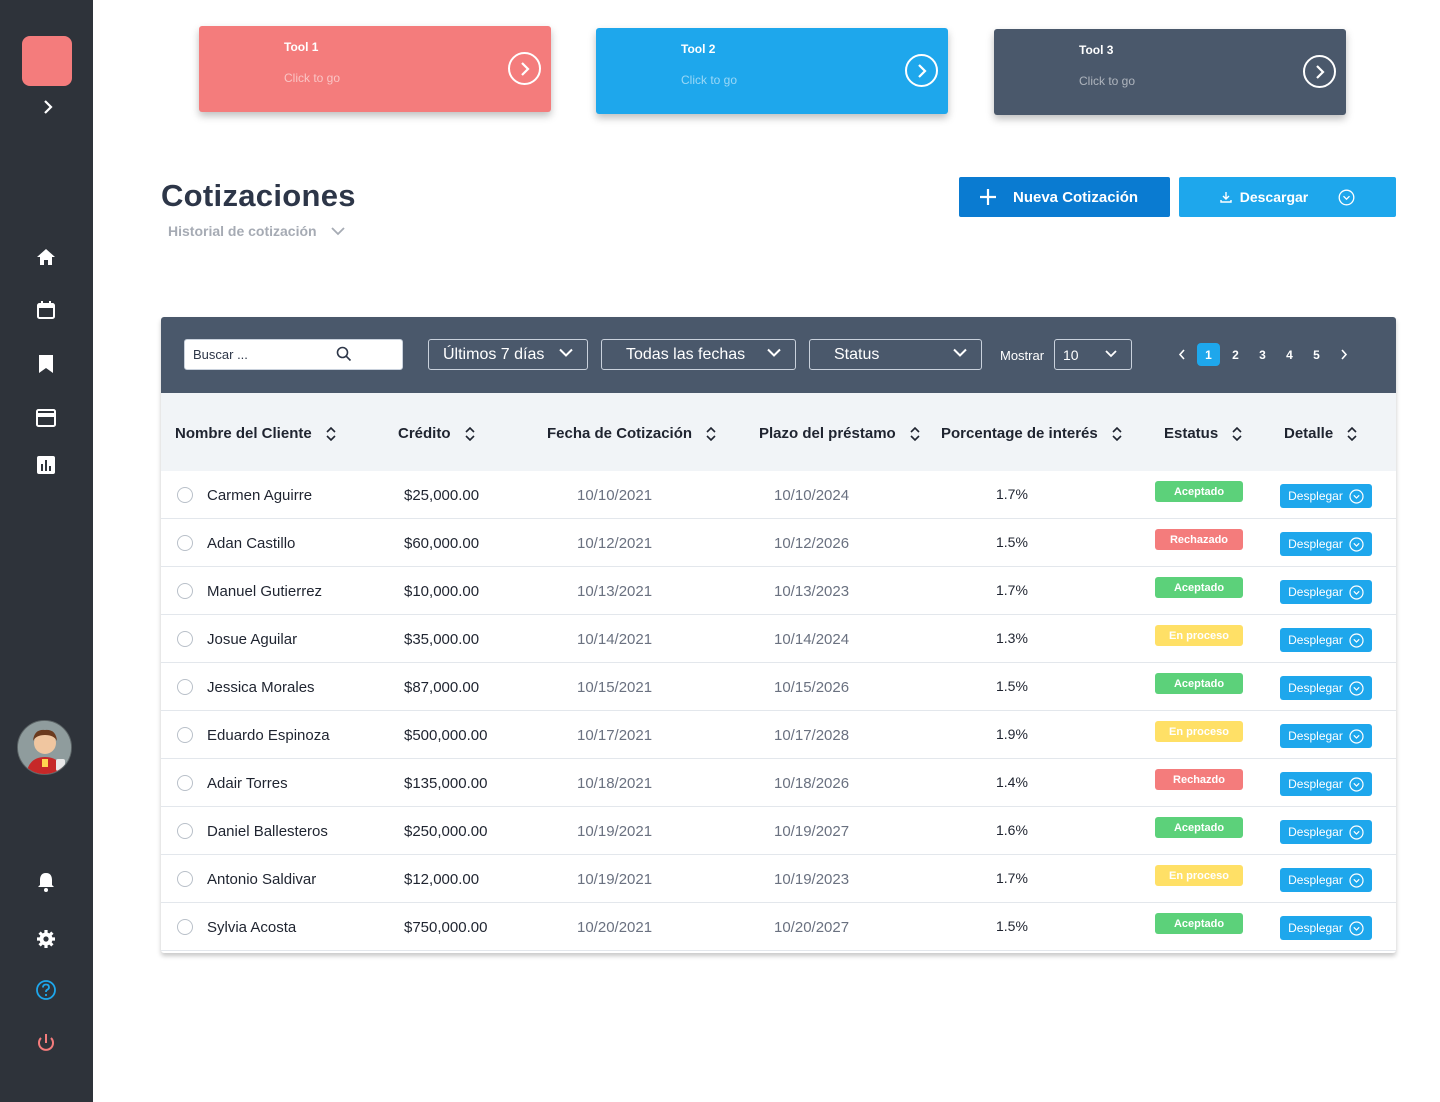  Describe the element at coordinates (1235, 354) in the screenshot. I see `page-button: 2` at that location.